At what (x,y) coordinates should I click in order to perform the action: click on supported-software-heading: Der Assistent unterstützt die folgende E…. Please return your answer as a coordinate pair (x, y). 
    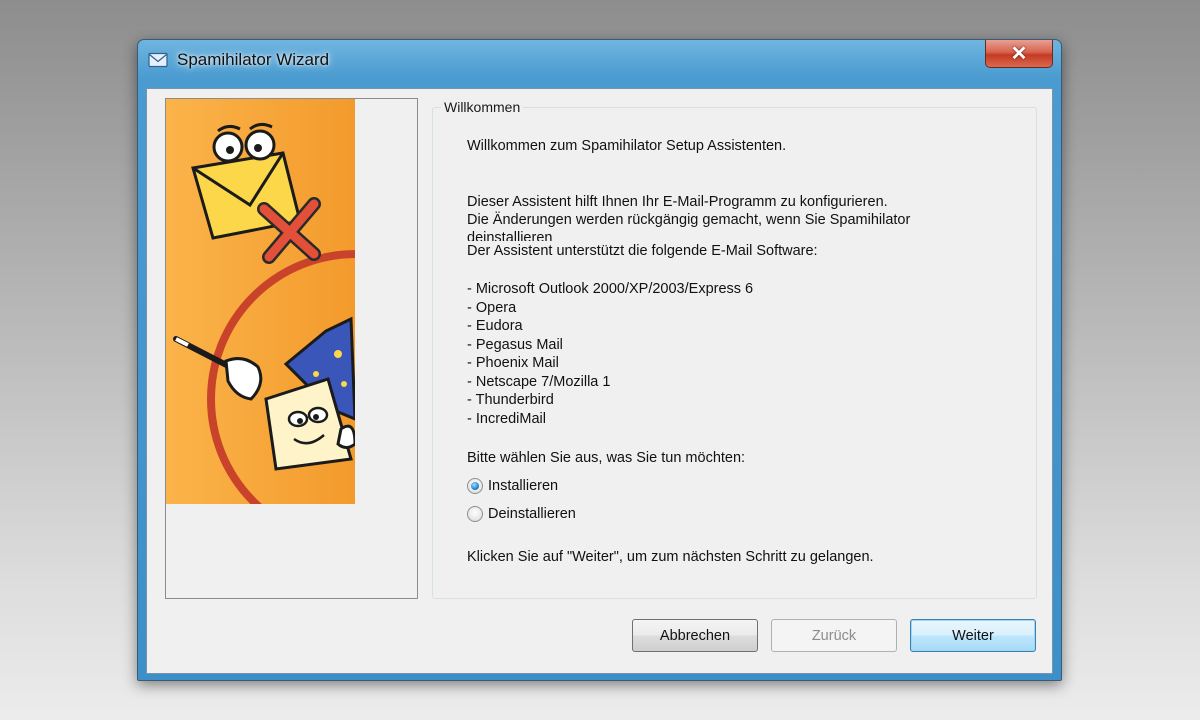
    Looking at the image, I should click on (642, 251).